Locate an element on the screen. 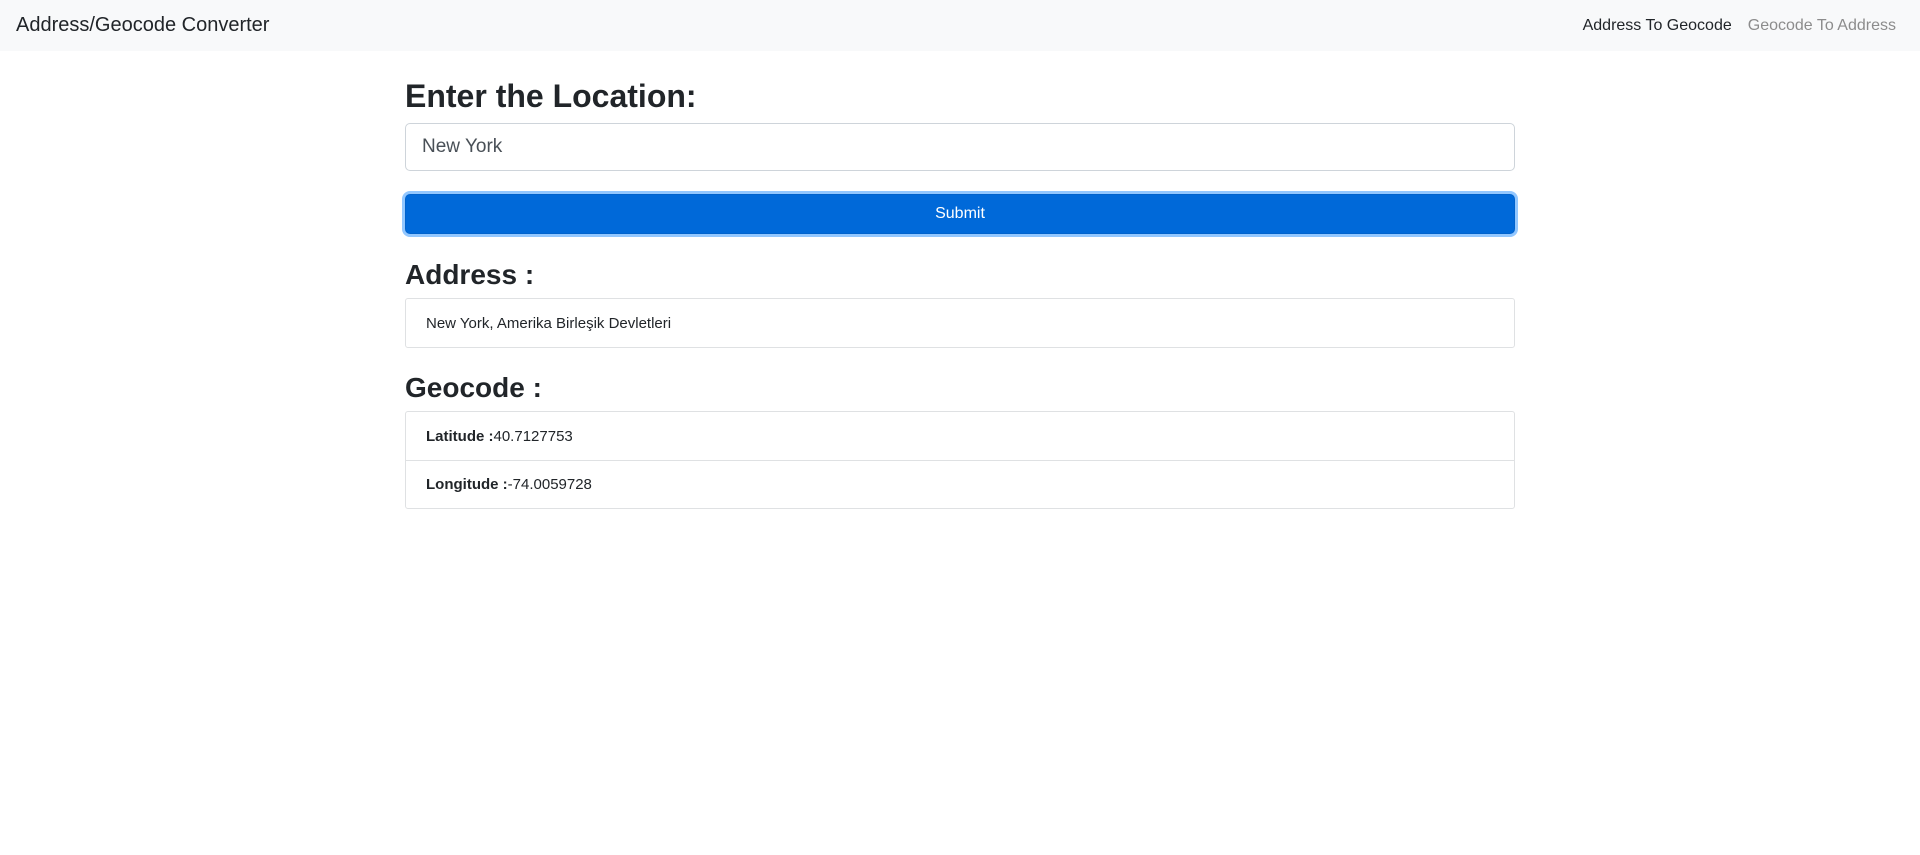 This screenshot has height=855, width=1920. longitude-label: Longitude : is located at coordinates (467, 484).